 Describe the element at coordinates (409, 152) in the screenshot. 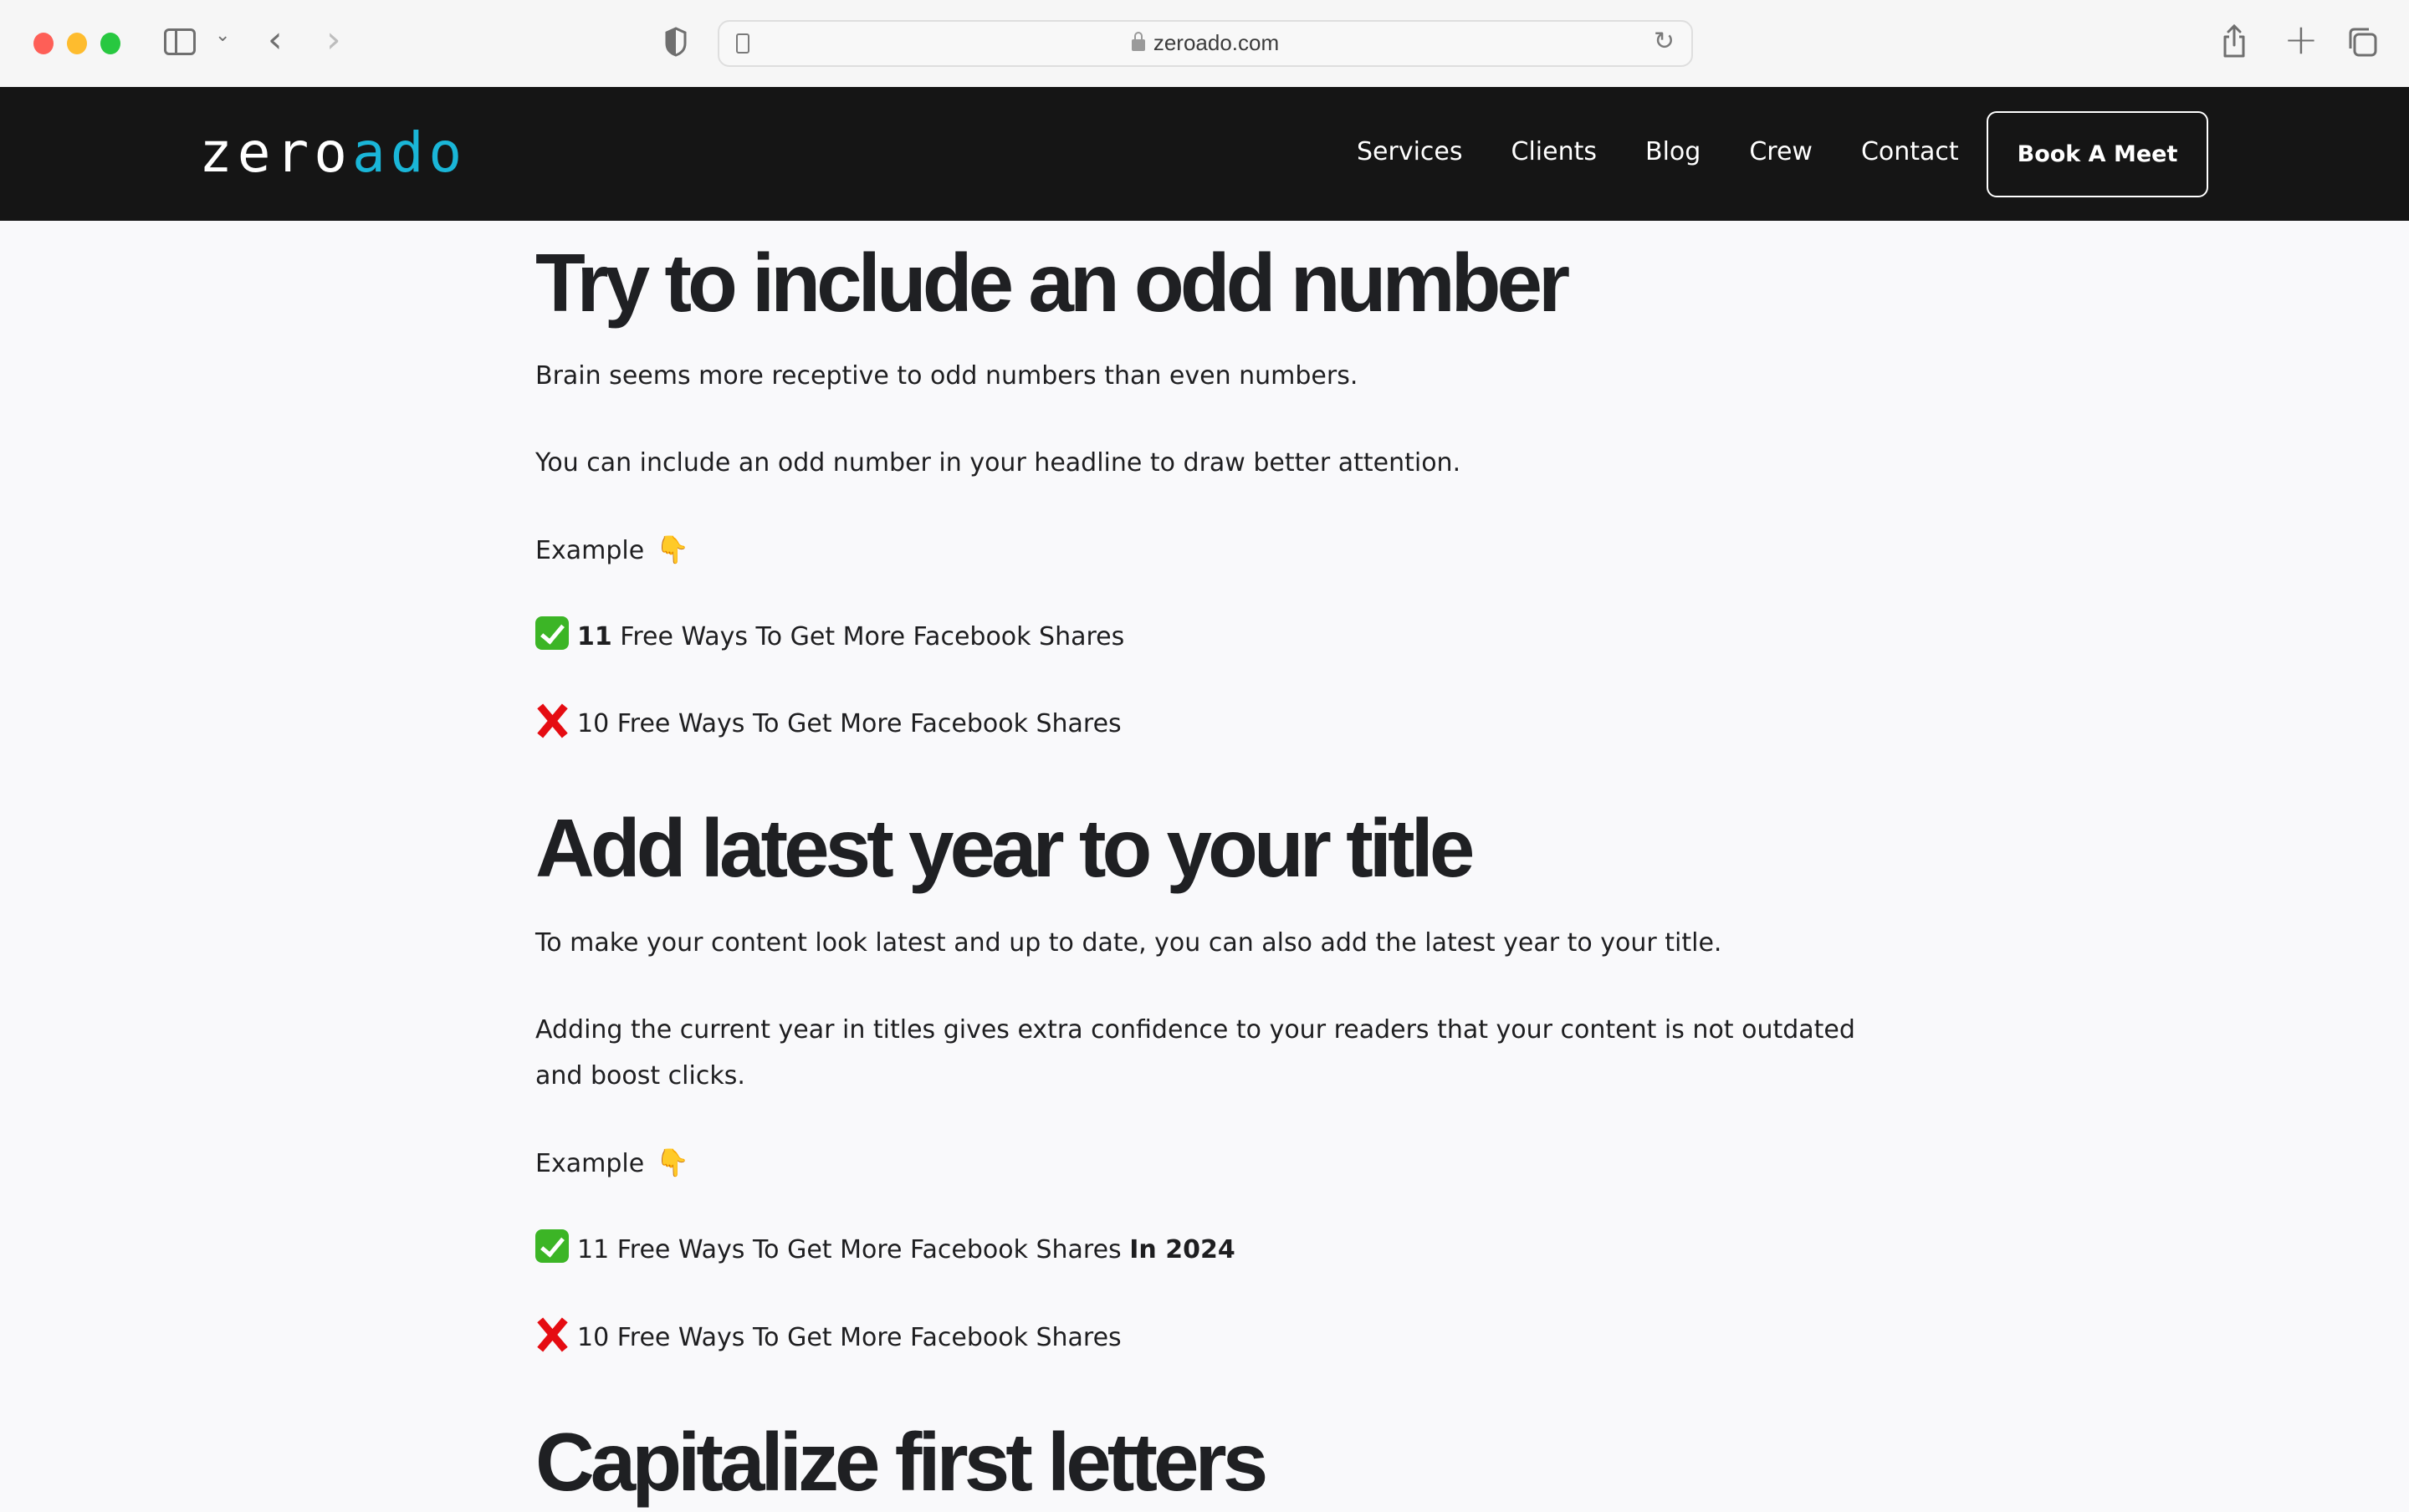

I see `logo-text-ado: ado` at that location.